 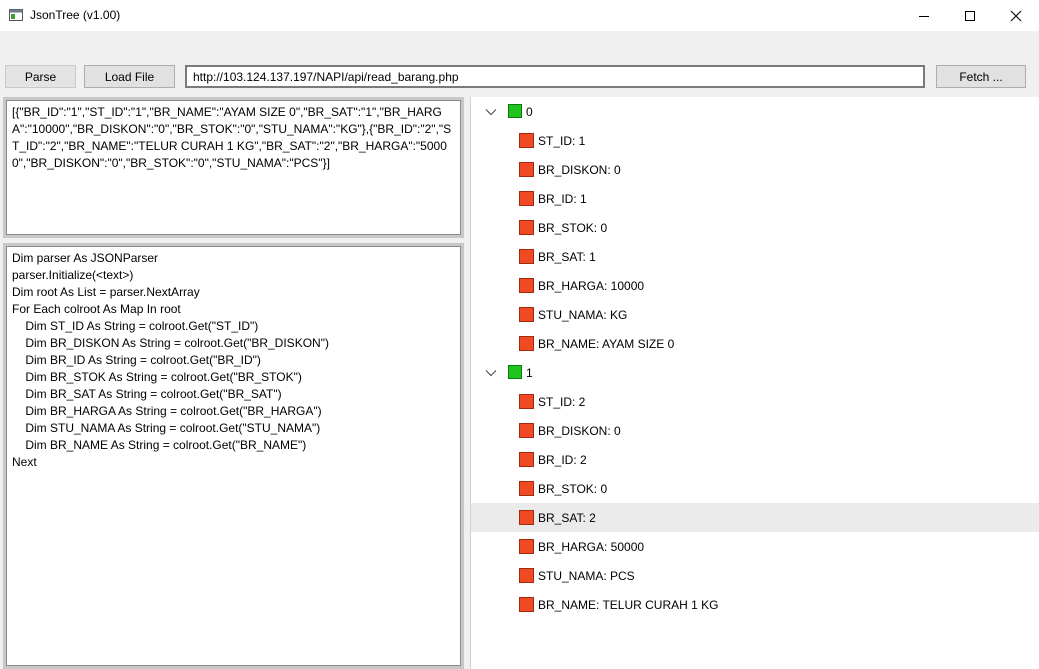 What do you see at coordinates (591, 286) in the screenshot?
I see `tree-leaf-label: BR_HARGA: 10000` at bounding box center [591, 286].